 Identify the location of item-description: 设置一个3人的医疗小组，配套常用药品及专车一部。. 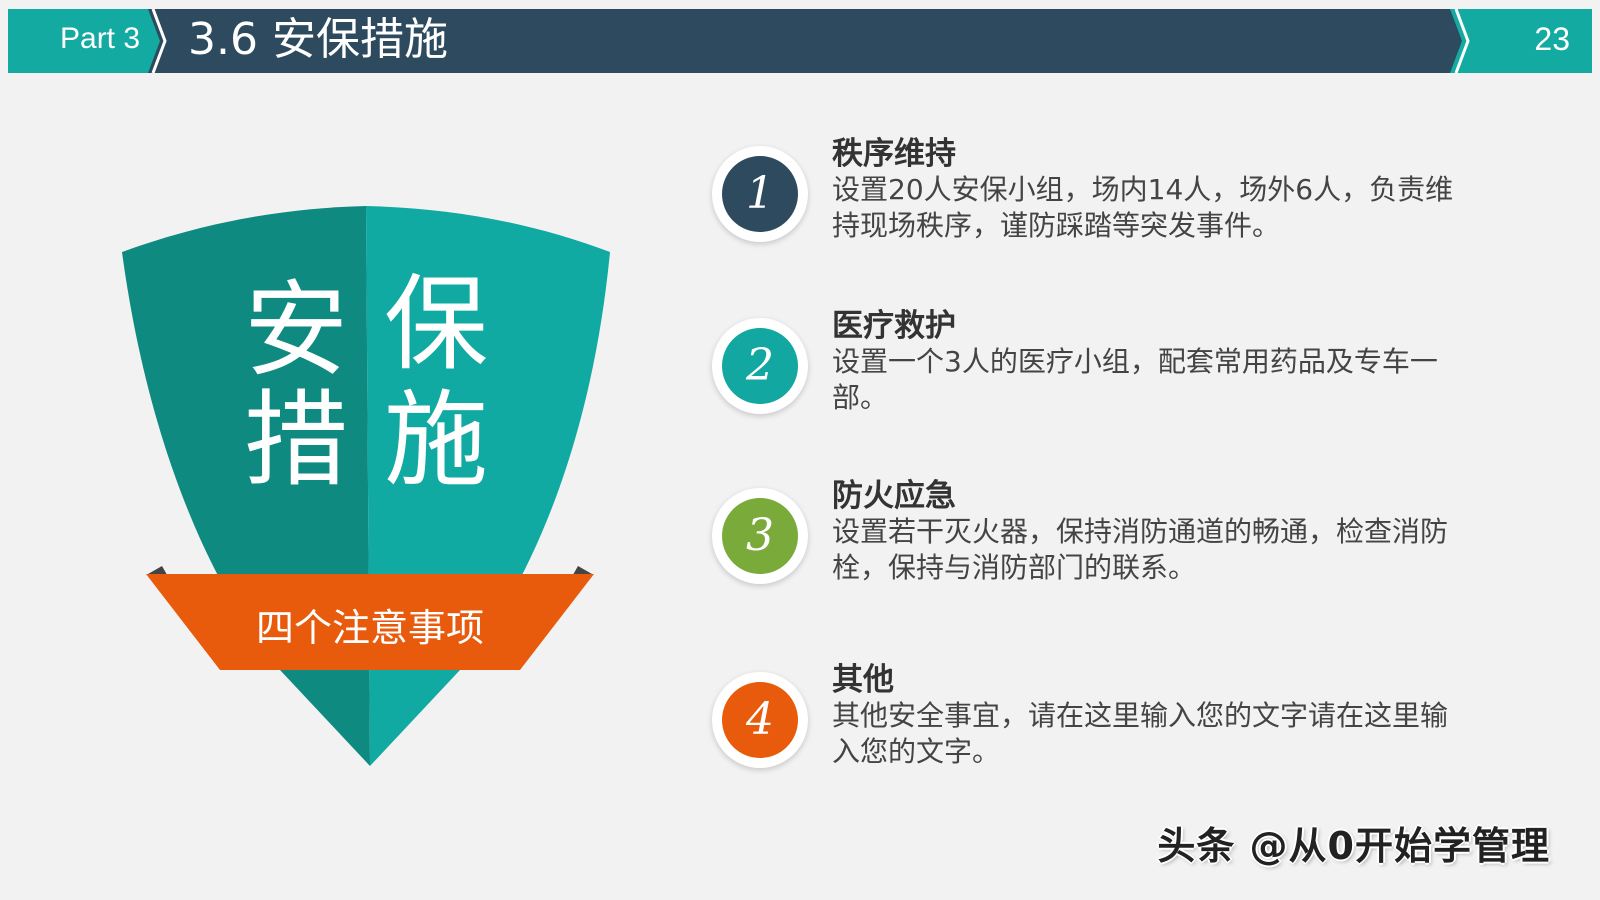
(1135, 379).